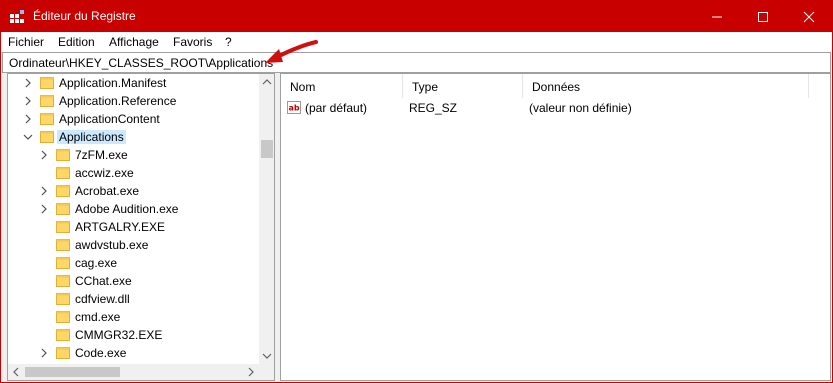 The image size is (833, 383). I want to click on tree-item: Application.Manifest, so click(133, 83).